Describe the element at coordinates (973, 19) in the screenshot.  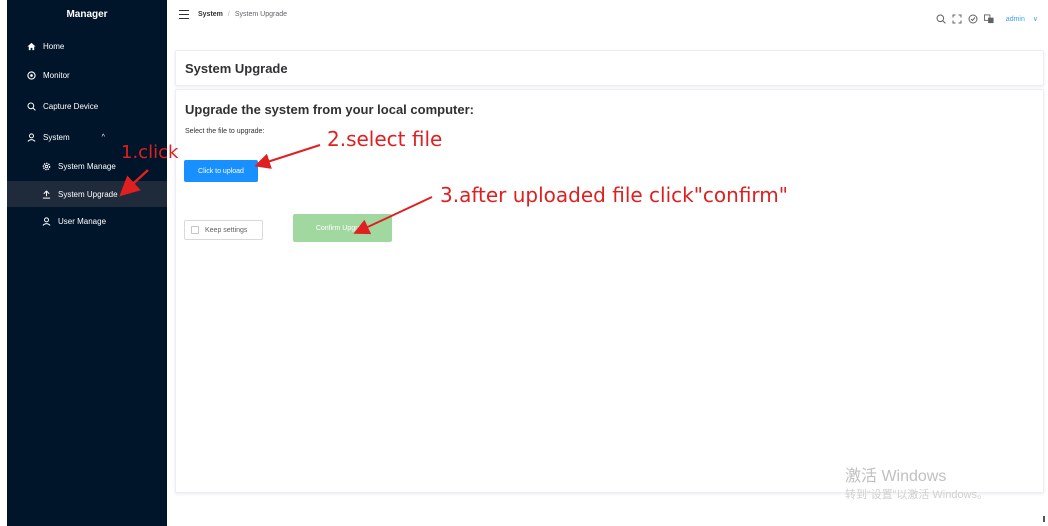
I see `language-icon` at that location.